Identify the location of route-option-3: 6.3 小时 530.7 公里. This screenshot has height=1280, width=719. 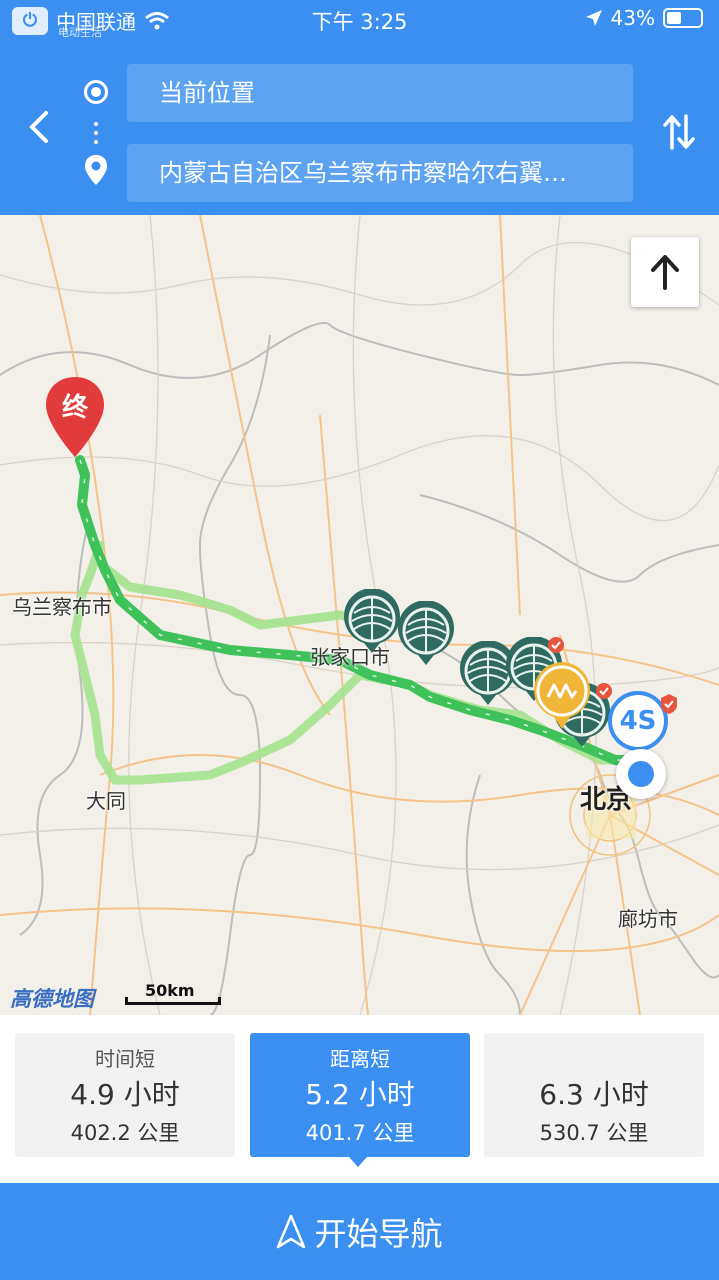
(594, 1095).